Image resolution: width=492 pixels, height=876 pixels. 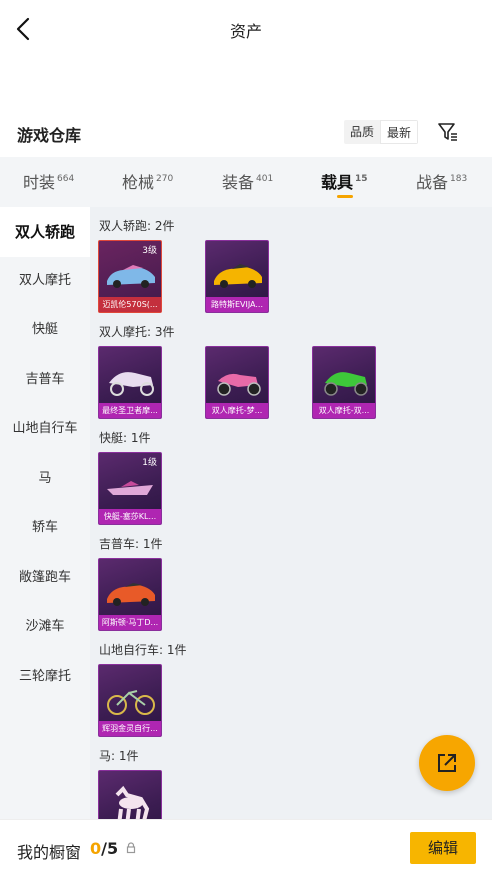 I want to click on share-external-icon, so click(x=447, y=763).